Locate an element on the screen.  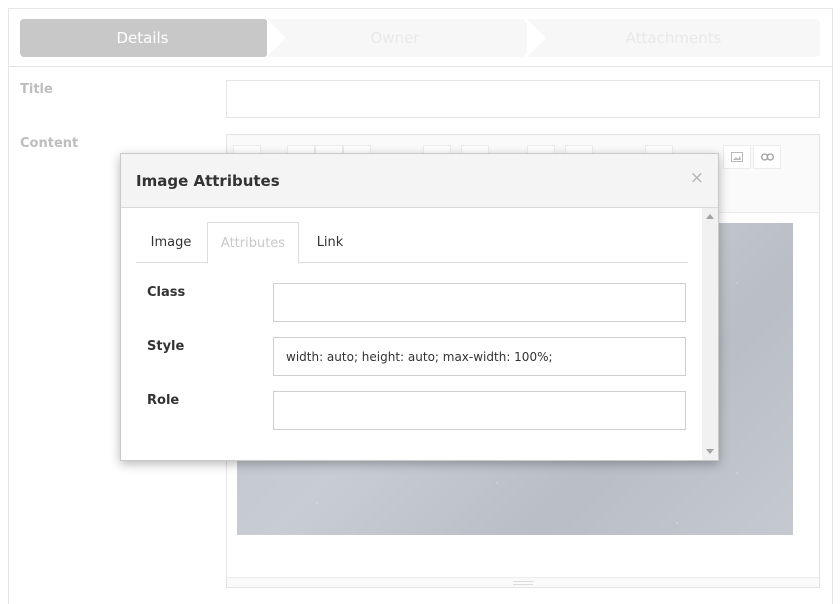
link-icon is located at coordinates (767, 157).